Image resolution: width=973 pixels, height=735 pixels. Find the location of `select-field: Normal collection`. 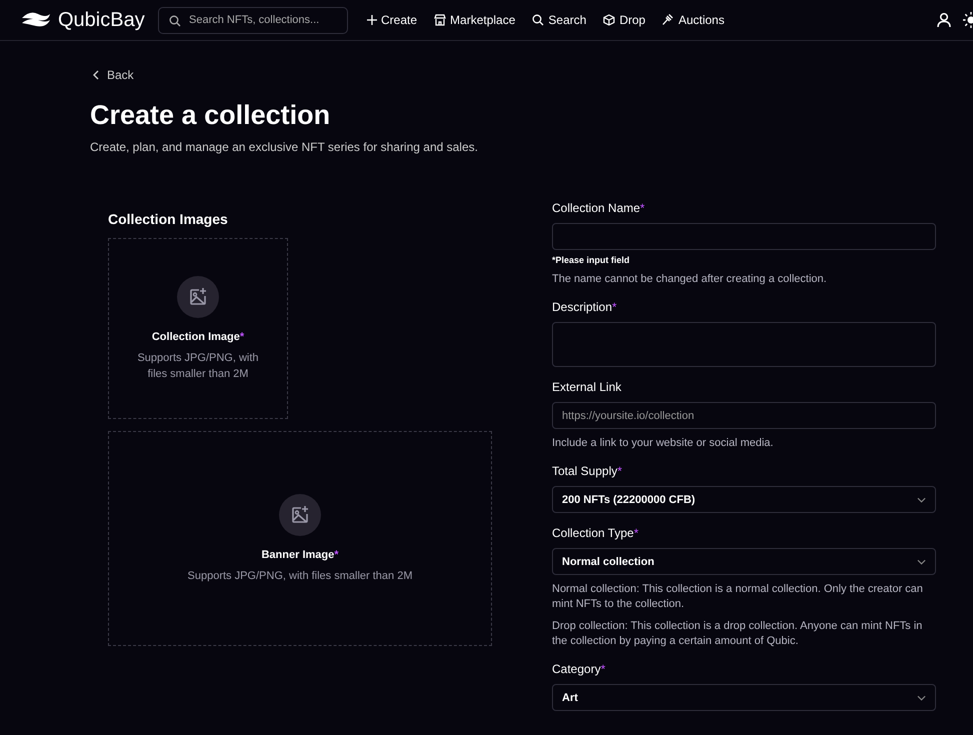

select-field: Normal collection is located at coordinates (744, 561).